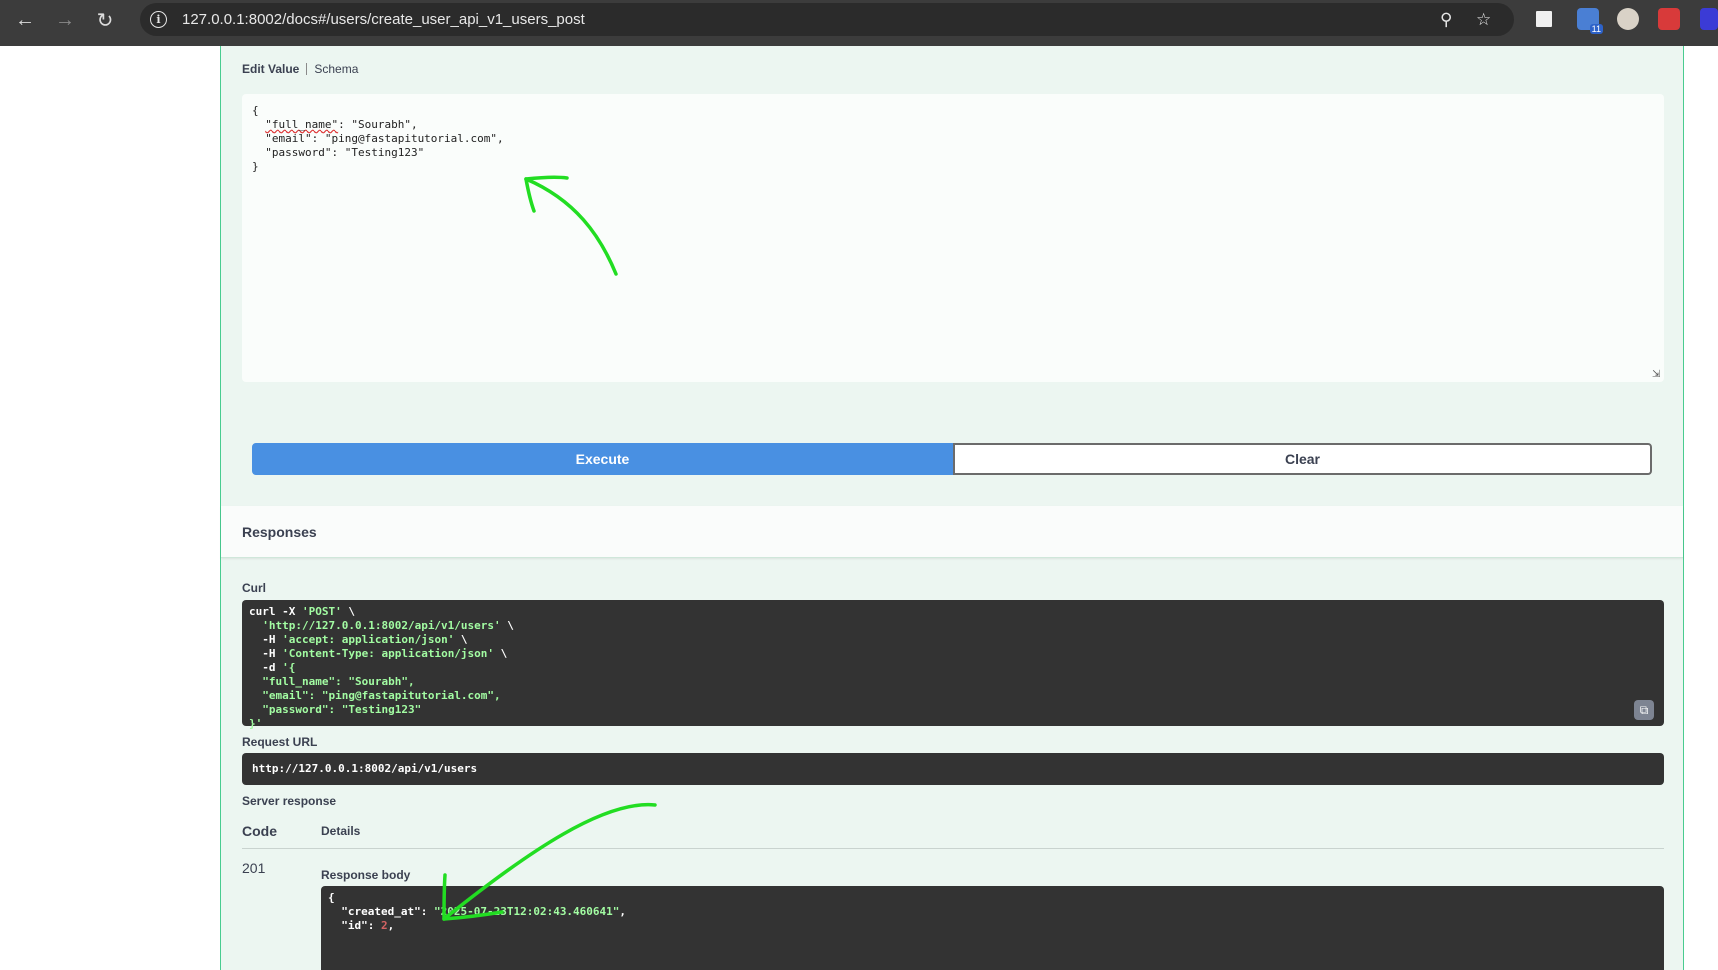  Describe the element at coordinates (953, 848) in the screenshot. I see `table-header-divider` at that location.